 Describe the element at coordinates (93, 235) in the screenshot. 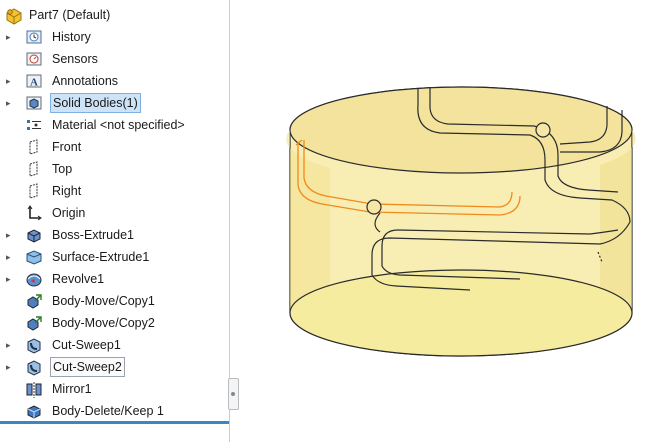

I see `tree-item-label: Boss-Extrude1` at that location.